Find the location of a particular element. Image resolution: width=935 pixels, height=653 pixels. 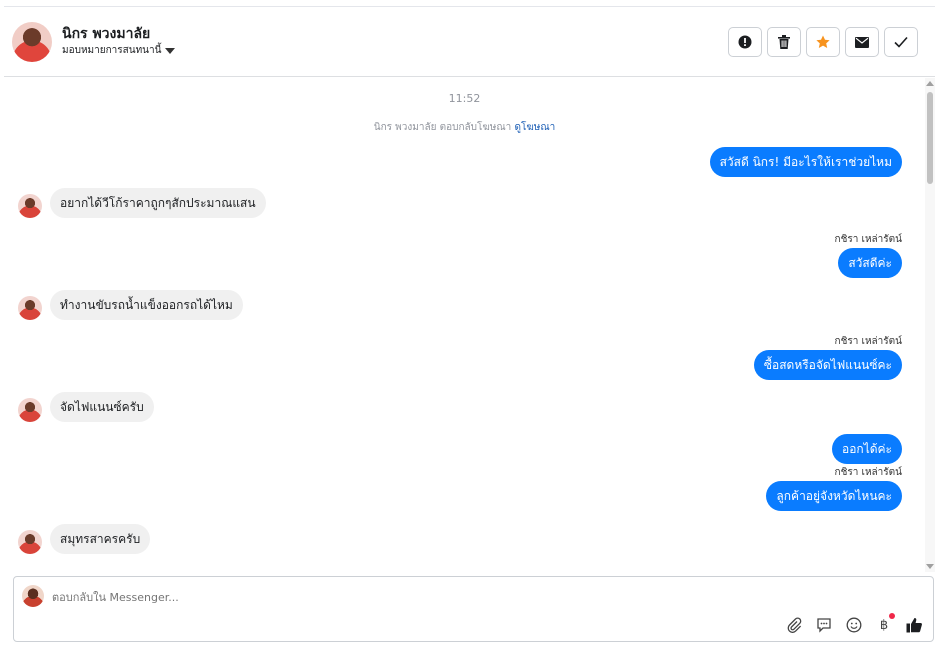

payment-button: ฿ is located at coordinates (885, 623).